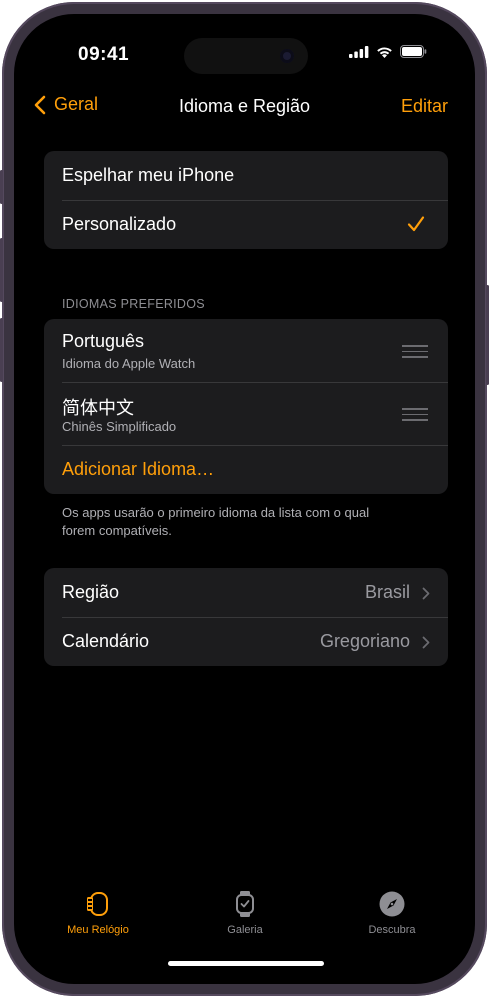 The height and width of the screenshot is (998, 489). I want to click on mode-option-label: Espelhar meu iPhone, so click(148, 175).